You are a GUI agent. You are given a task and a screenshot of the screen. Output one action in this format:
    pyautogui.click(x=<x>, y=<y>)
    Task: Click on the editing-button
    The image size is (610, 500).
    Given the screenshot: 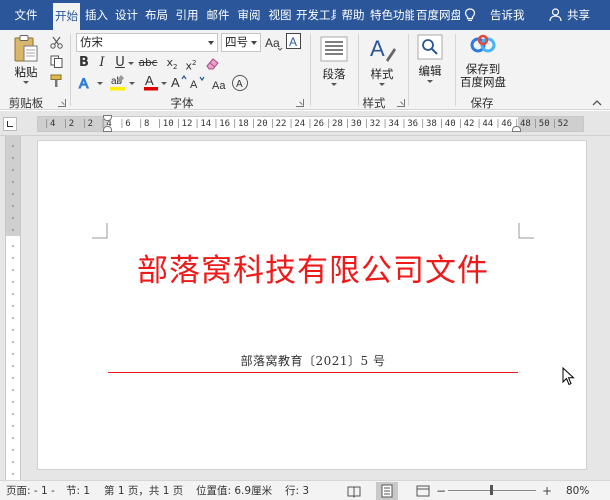 What is the action you would take?
    pyautogui.click(x=430, y=47)
    